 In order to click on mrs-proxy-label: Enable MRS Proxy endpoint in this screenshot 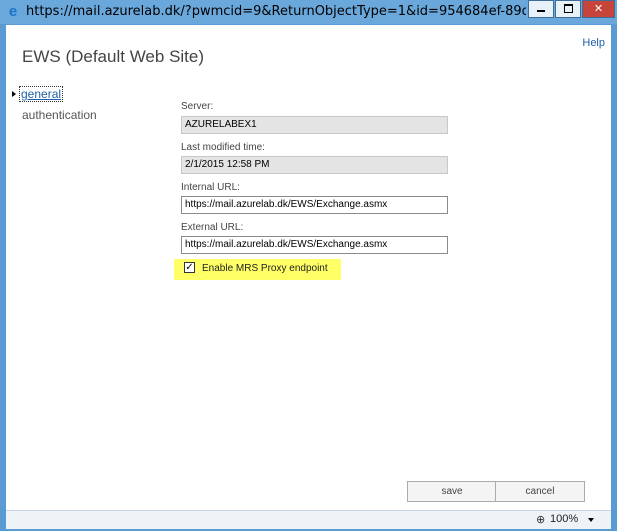, I will do `click(265, 268)`.